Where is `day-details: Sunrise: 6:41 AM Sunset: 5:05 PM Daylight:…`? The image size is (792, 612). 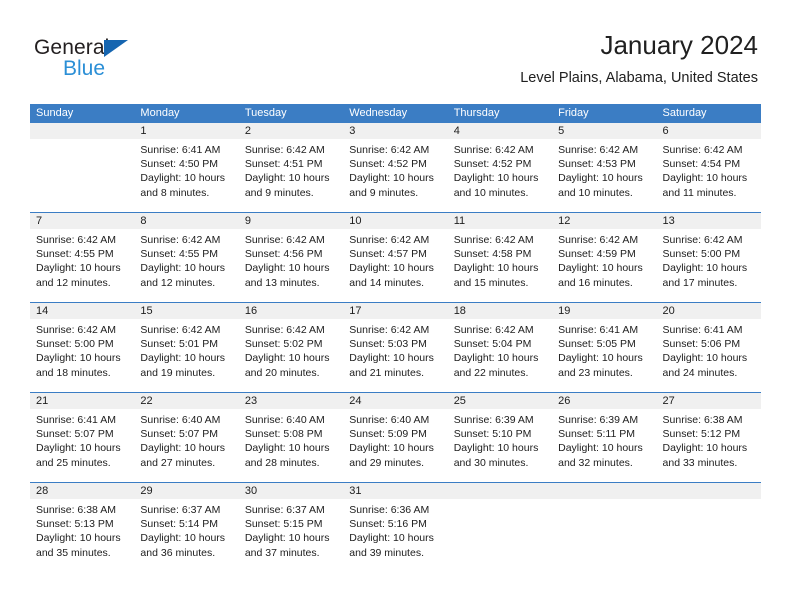
day-details: Sunrise: 6:41 AM Sunset: 5:05 PM Daylight:… is located at coordinates (604, 349).